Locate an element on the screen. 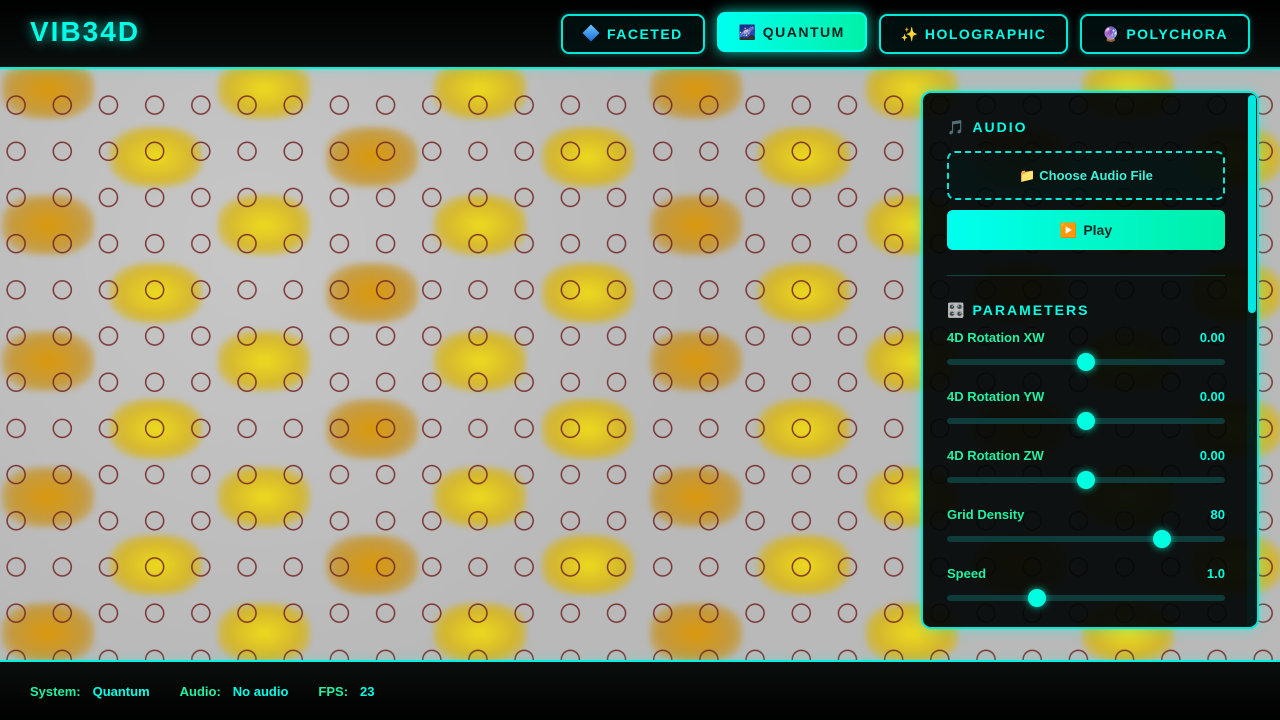 The image size is (1280, 720). rotation-yw-slider is located at coordinates (1086, 421).